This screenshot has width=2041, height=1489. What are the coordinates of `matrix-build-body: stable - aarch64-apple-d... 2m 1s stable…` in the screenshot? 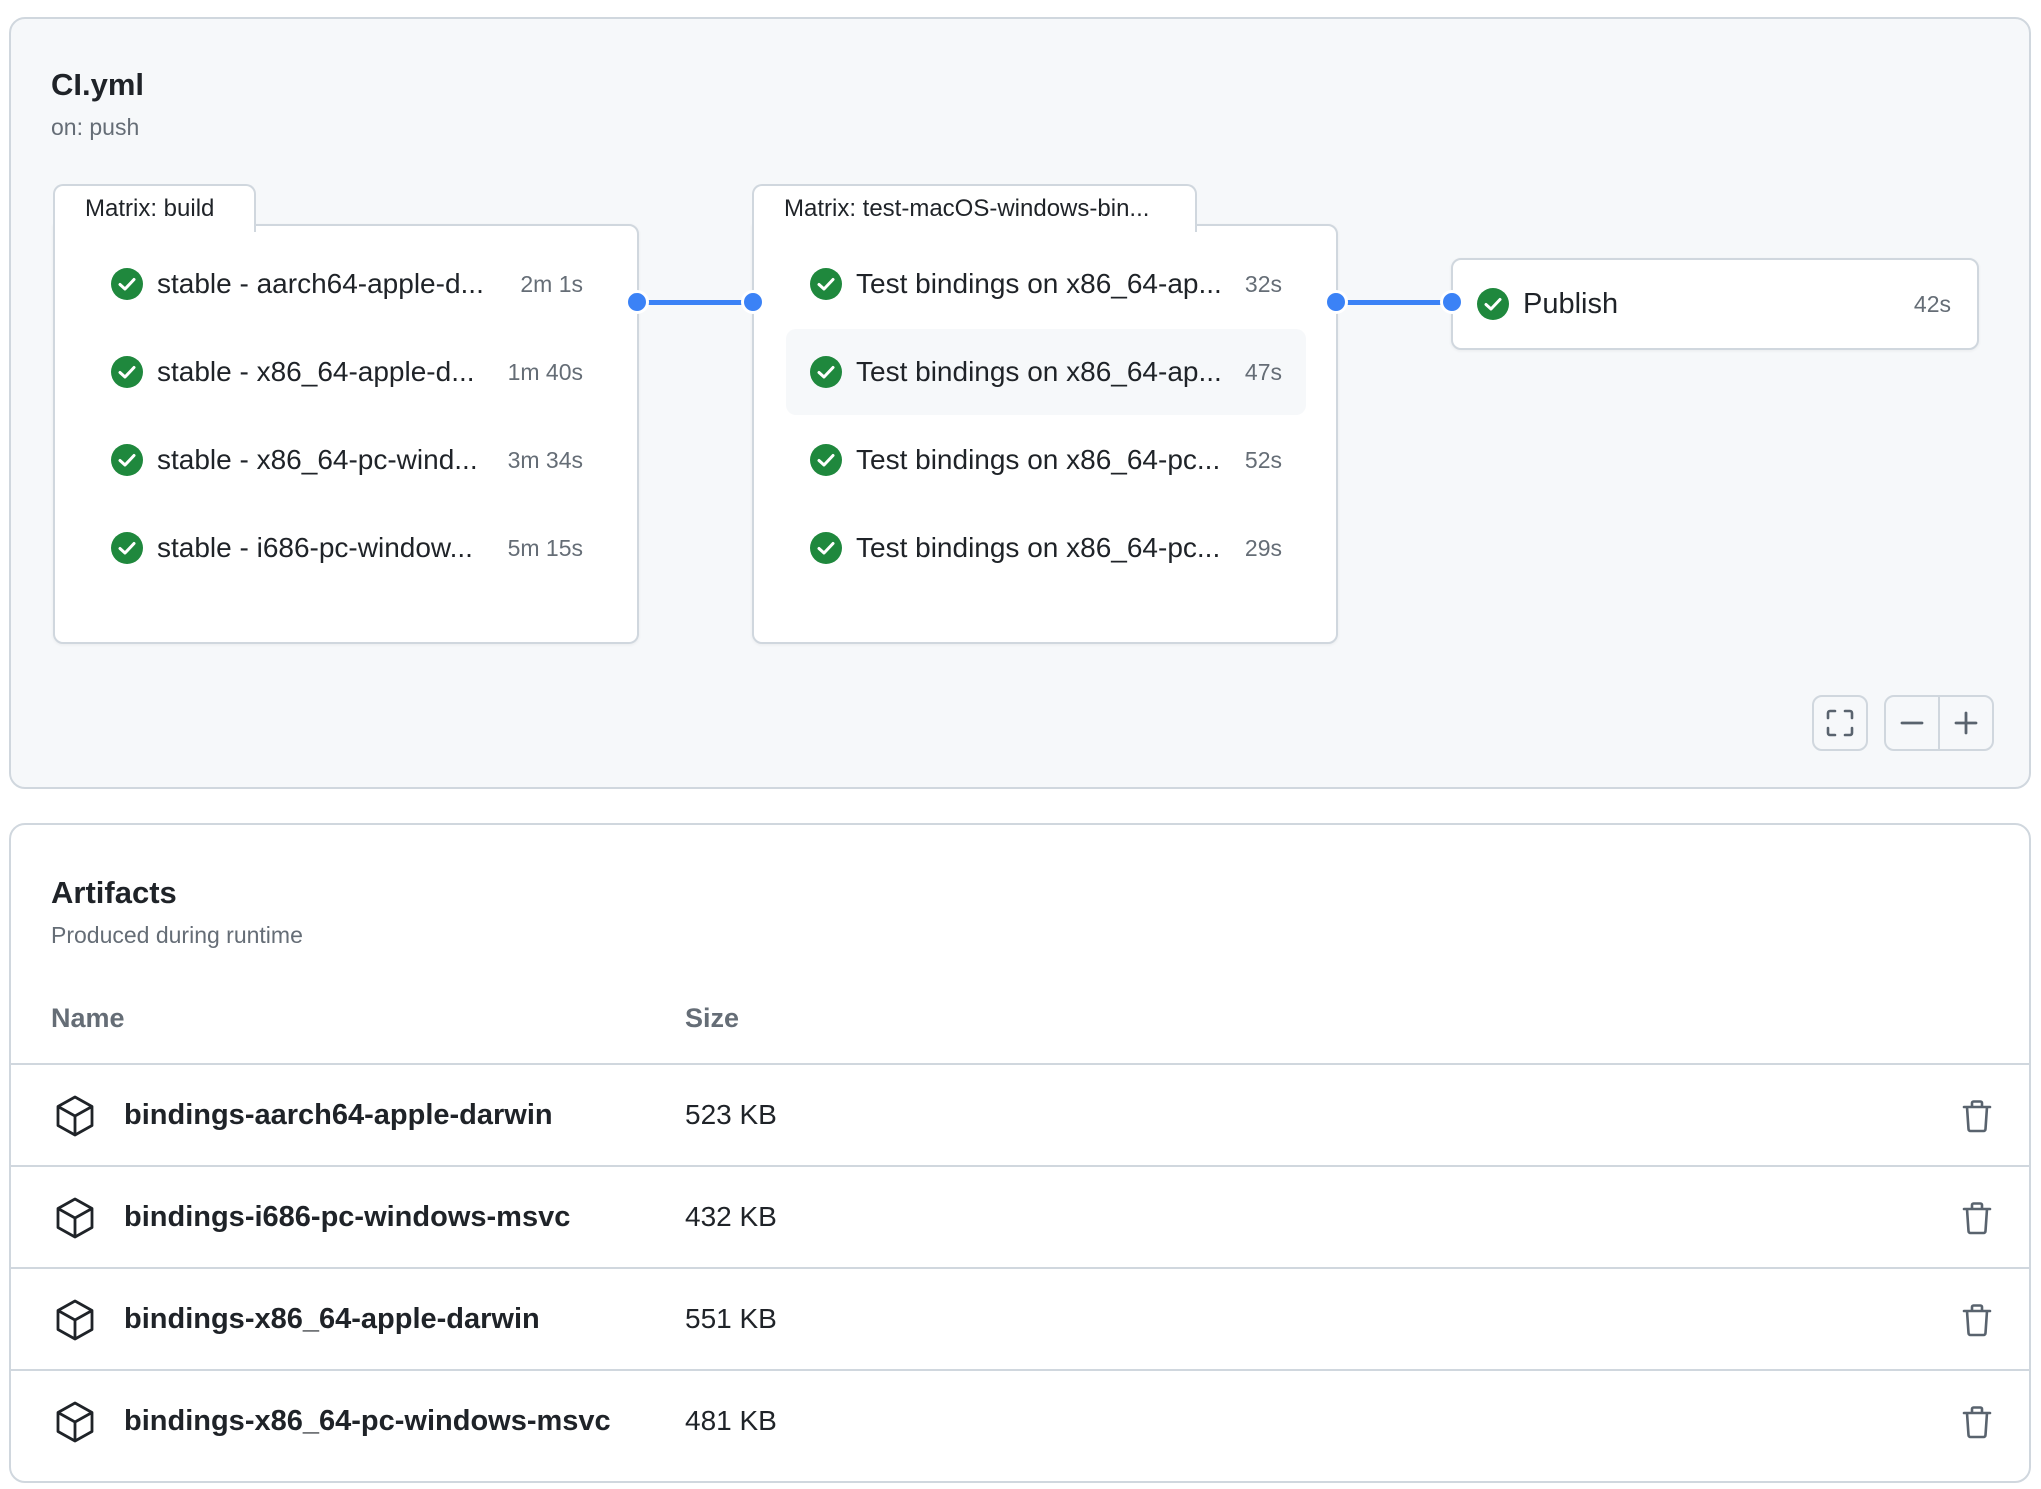 It's located at (346, 434).